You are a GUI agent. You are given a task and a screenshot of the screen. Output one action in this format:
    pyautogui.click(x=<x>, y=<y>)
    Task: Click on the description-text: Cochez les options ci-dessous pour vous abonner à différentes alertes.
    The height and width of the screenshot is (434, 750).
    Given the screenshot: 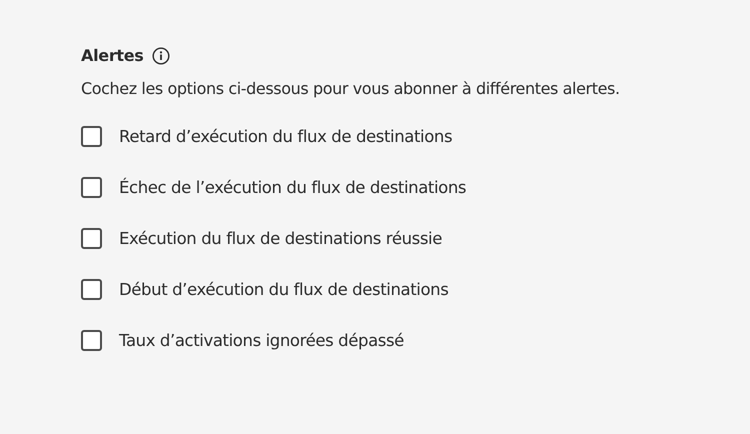 What is the action you would take?
    pyautogui.click(x=351, y=89)
    